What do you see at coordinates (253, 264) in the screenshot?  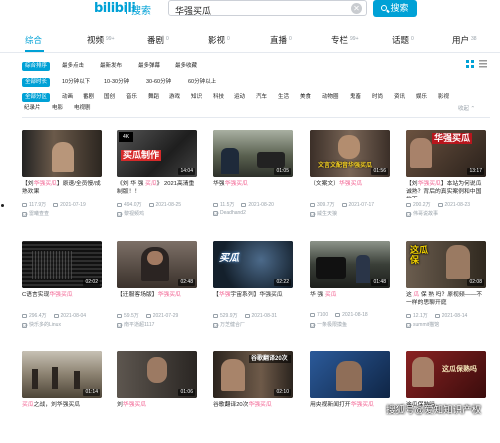 I see `video-thumbnail: 买瓜 02:22` at bounding box center [253, 264].